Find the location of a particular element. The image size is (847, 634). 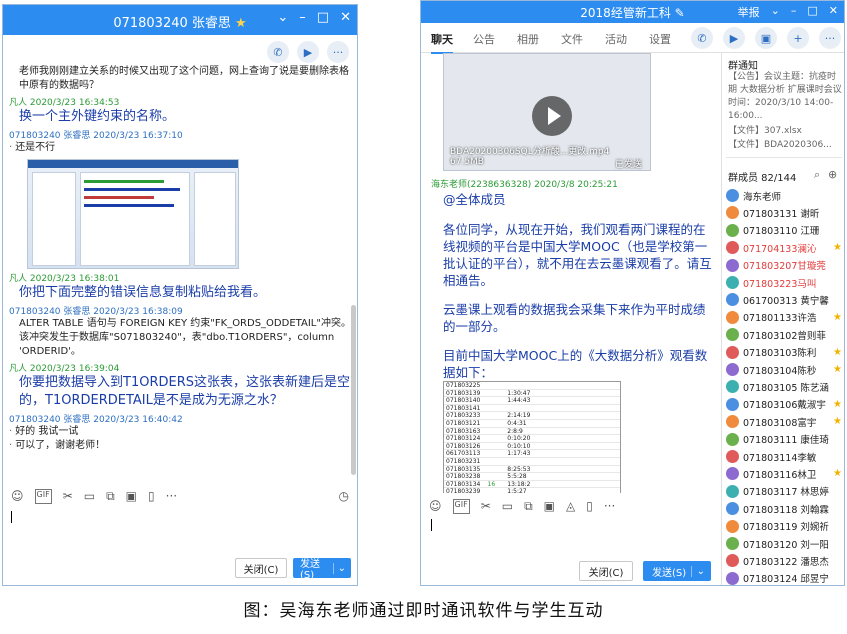

mention-all: @全体成员 is located at coordinates (578, 199).